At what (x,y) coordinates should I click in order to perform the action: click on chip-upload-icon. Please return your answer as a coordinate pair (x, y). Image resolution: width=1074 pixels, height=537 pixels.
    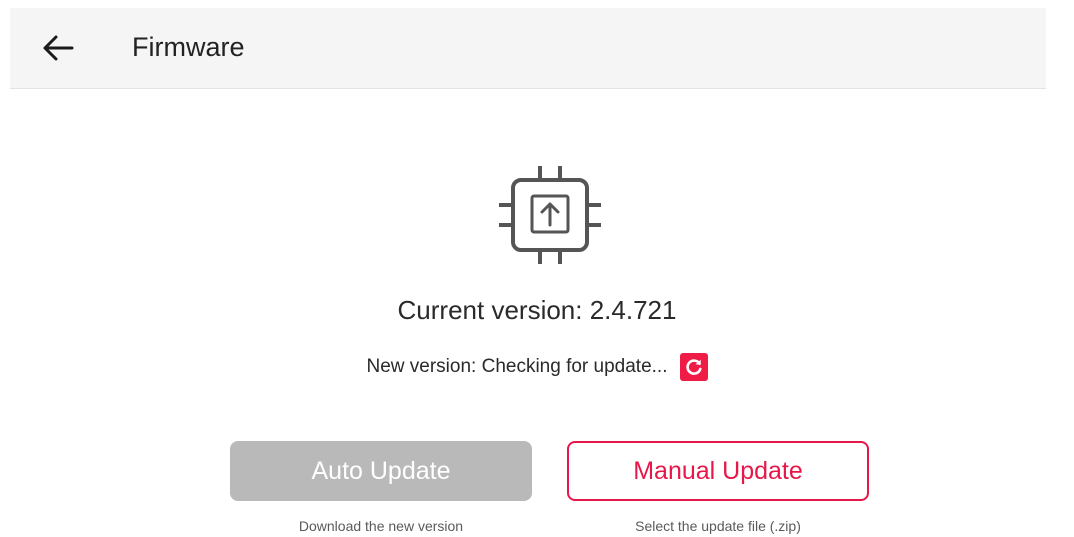
    Looking at the image, I should click on (550, 215).